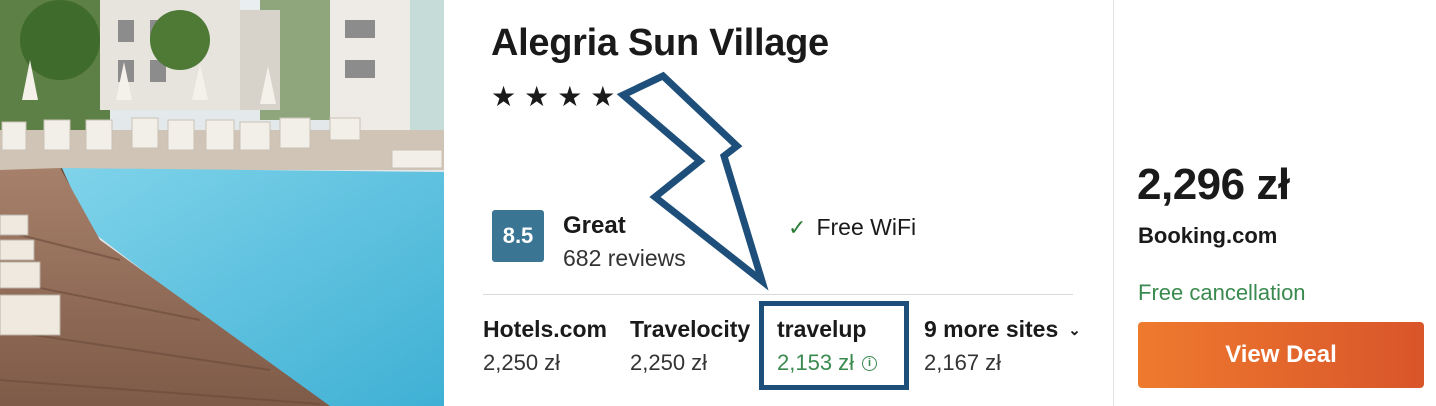 Image resolution: width=1436 pixels, height=406 pixels. I want to click on free-cancellation-label: Free cancellation, so click(1222, 292).